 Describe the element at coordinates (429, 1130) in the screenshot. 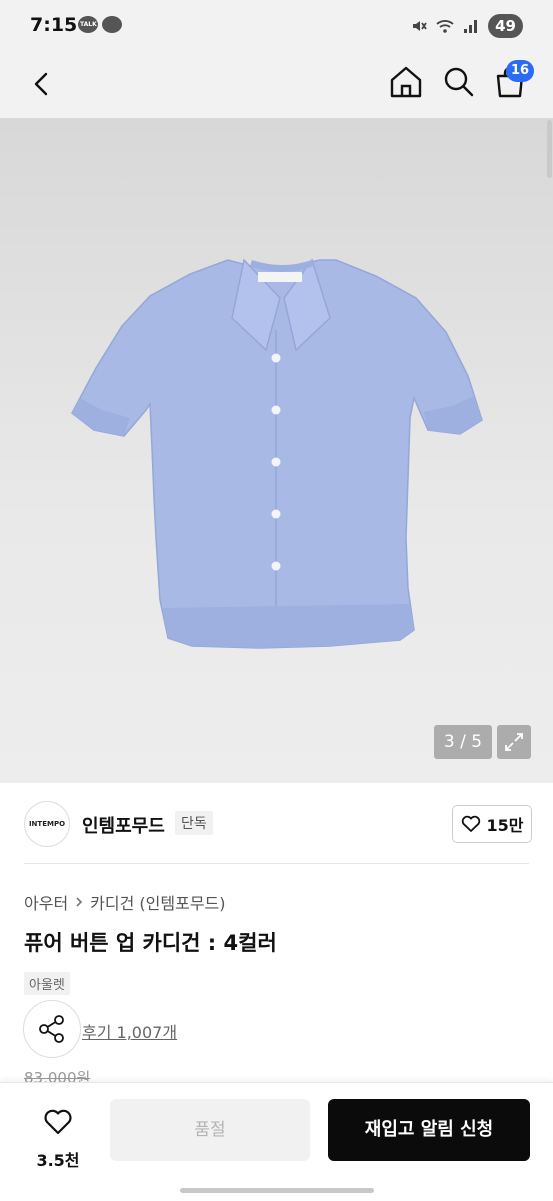

I see `restock-alert-button: 재입고 알림 신청` at that location.